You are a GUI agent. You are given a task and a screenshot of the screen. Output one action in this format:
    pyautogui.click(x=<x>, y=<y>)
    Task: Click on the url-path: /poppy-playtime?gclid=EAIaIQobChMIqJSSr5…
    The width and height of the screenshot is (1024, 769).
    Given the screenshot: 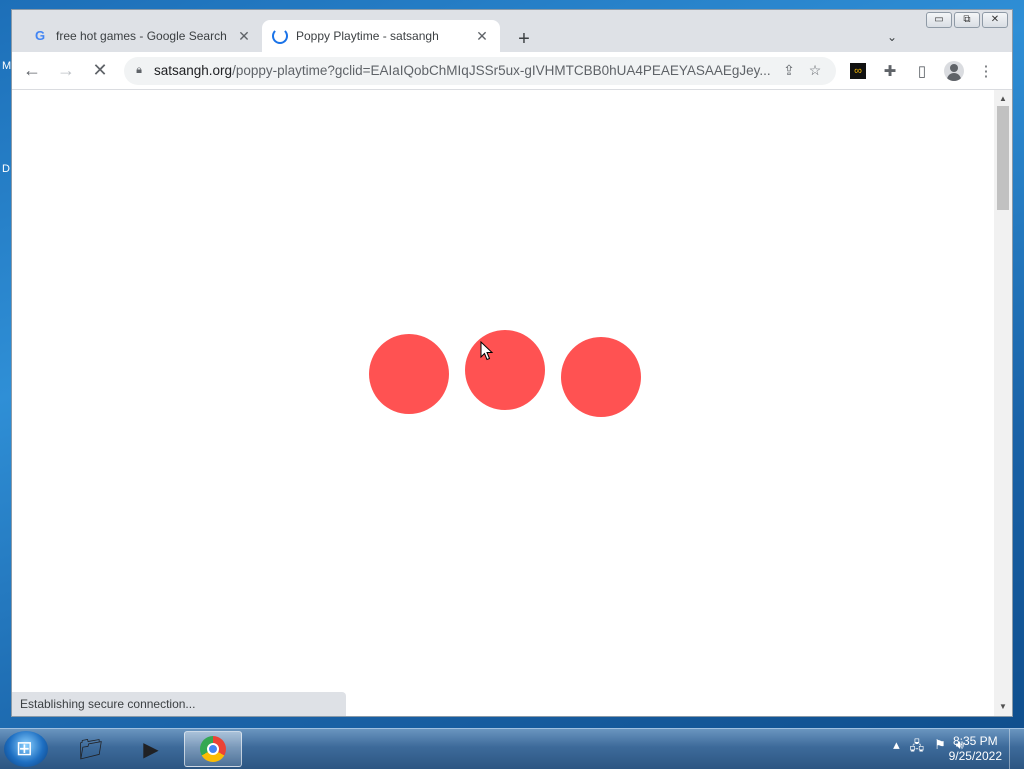 What is the action you would take?
    pyautogui.click(x=501, y=70)
    